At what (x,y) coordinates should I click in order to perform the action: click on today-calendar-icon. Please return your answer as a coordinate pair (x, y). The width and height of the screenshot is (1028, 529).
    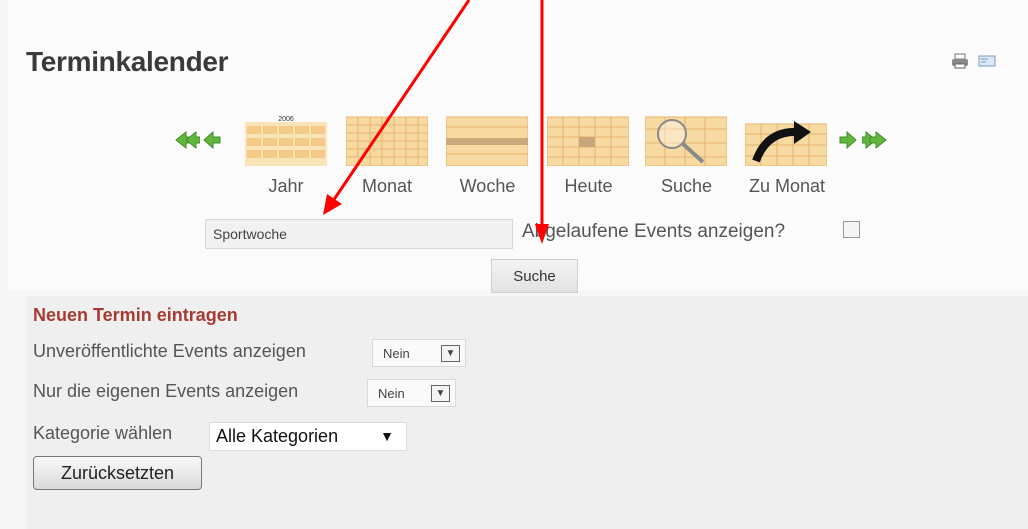
    Looking at the image, I should click on (588, 140).